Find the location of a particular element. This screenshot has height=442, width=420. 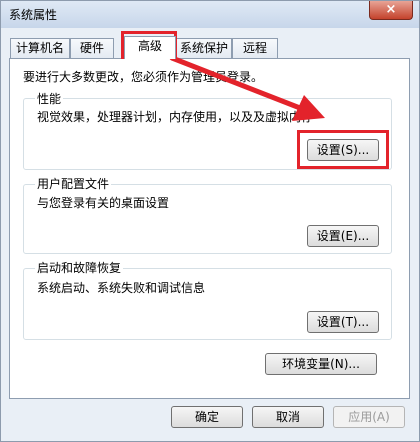

startup-recovery-group-title: 启动和故障恢复 is located at coordinates (79, 267).